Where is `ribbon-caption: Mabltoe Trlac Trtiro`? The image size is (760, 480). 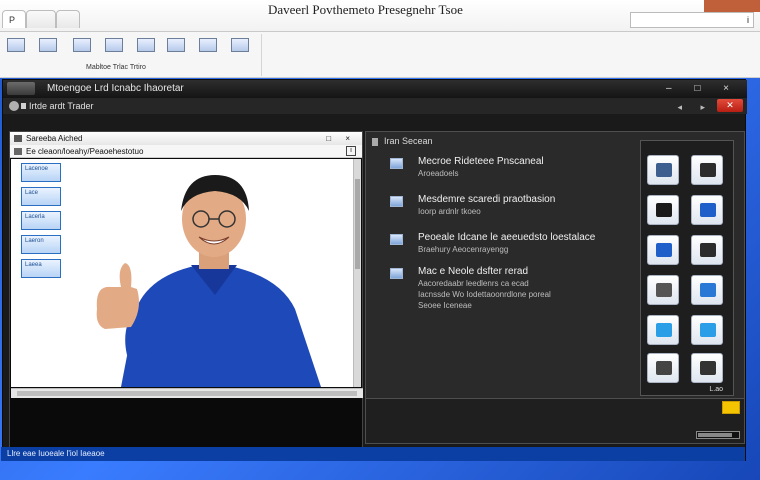
ribbon-caption: Mabltoe Trlac Trtiro is located at coordinates (116, 67).